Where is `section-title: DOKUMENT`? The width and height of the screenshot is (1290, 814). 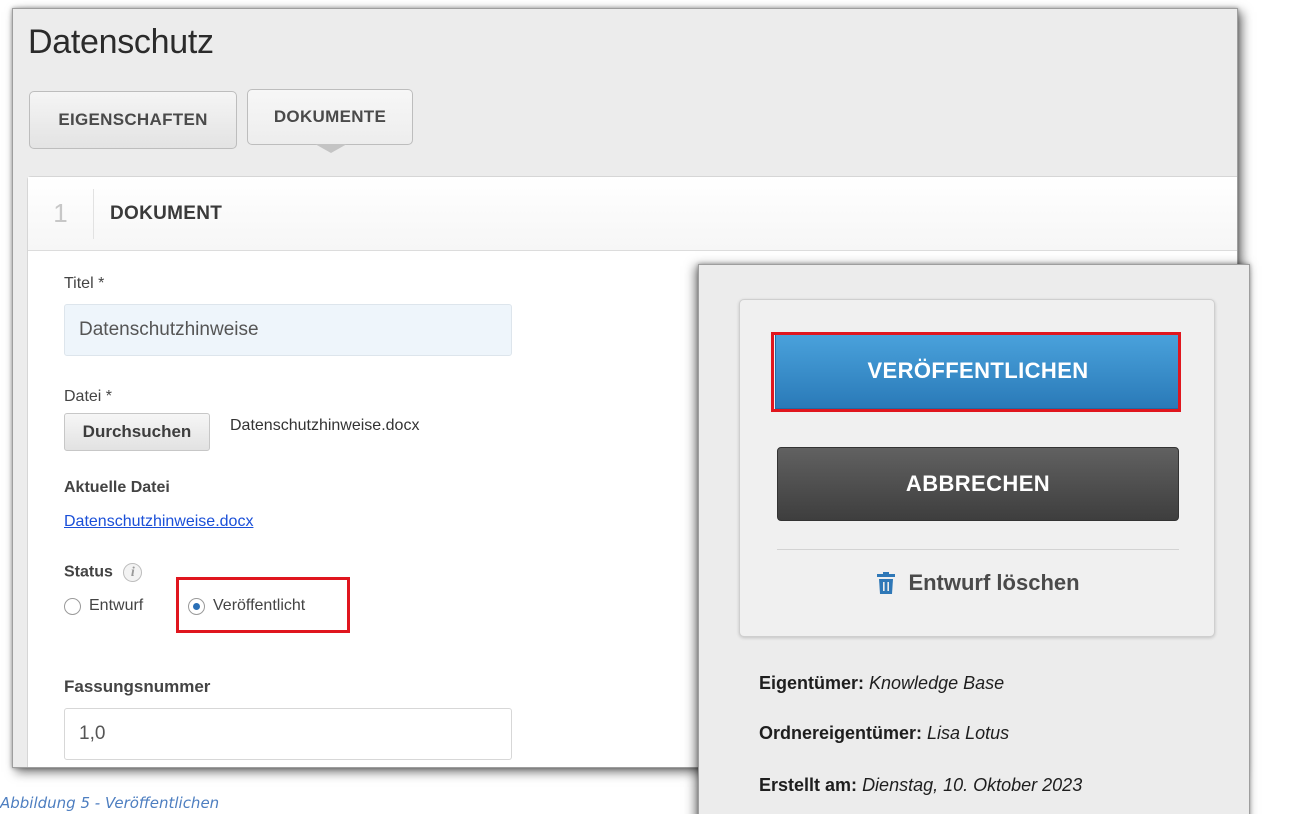
section-title: DOKUMENT is located at coordinates (166, 213).